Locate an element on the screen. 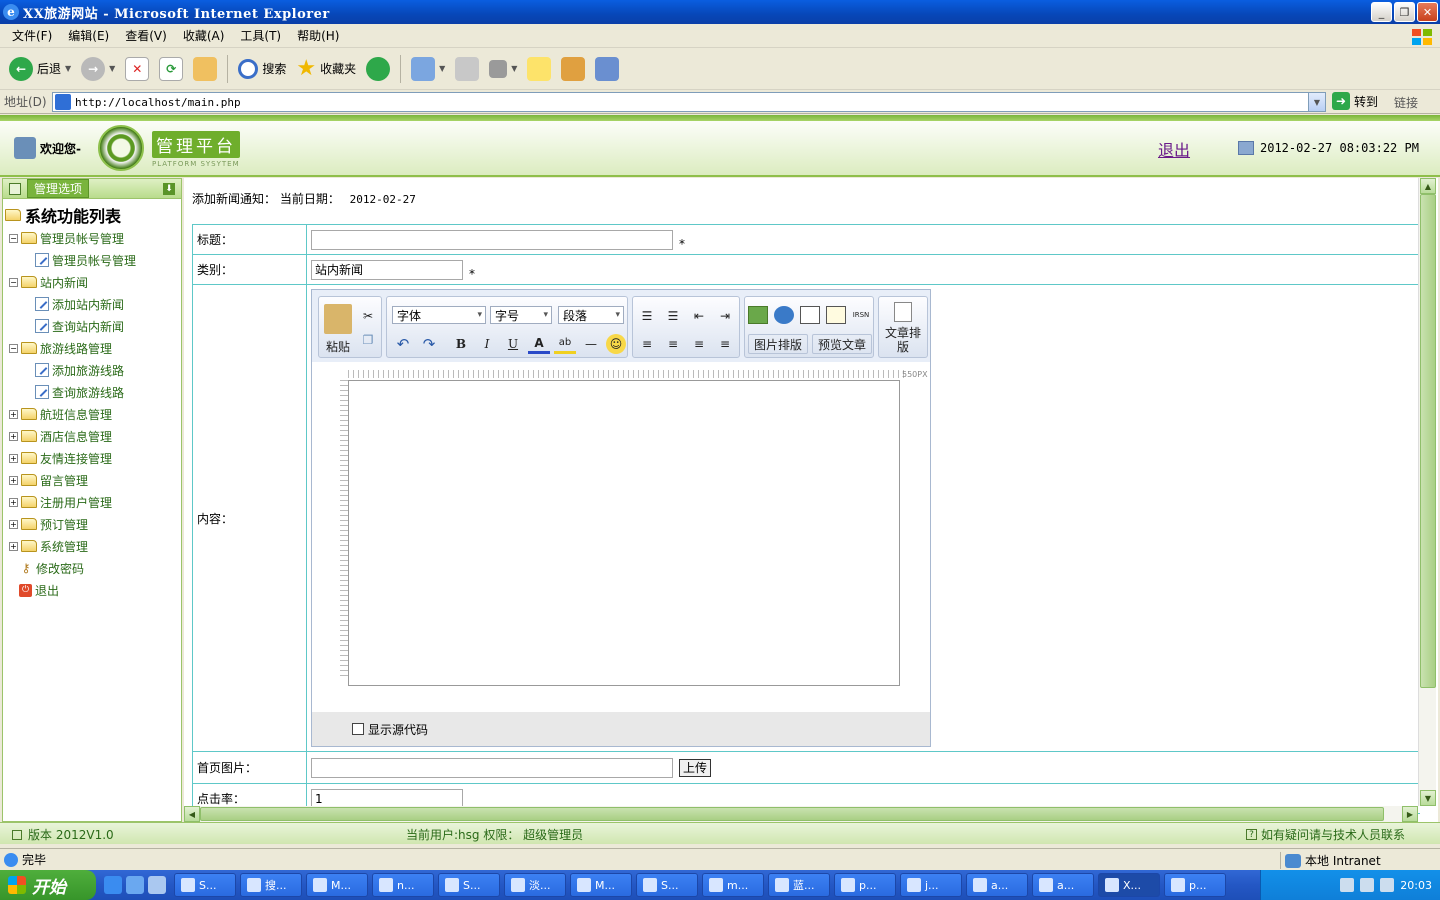 The width and height of the screenshot is (1440, 900). search-button: 搜索 is located at coordinates (262, 69).